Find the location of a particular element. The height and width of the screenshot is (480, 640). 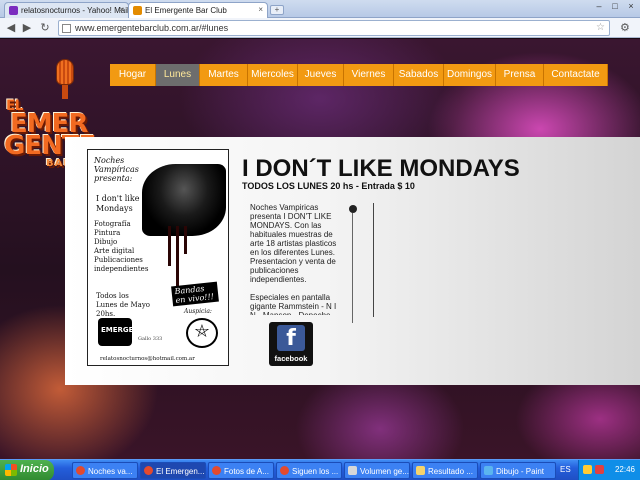

poster-email: relatosnocturnos@hotmail.com.ar is located at coordinates (147, 359).